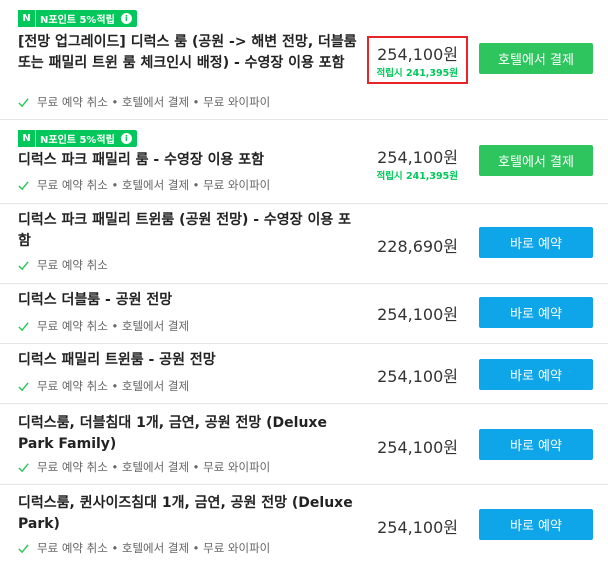  What do you see at coordinates (190, 514) in the screenshot?
I see `room-name: 디럭스룸, 퀸사이즈침대 1개, 금연, 공원 전망 (Deluxe Park)` at bounding box center [190, 514].